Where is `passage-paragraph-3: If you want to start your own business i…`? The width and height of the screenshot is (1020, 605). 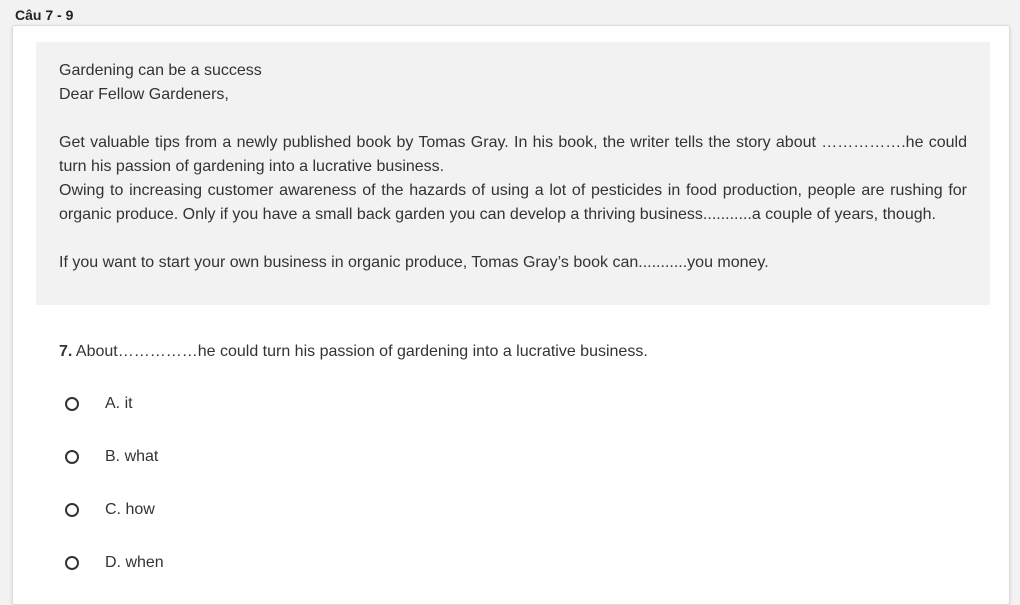
passage-paragraph-3: If you want to start your own business i… is located at coordinates (414, 262).